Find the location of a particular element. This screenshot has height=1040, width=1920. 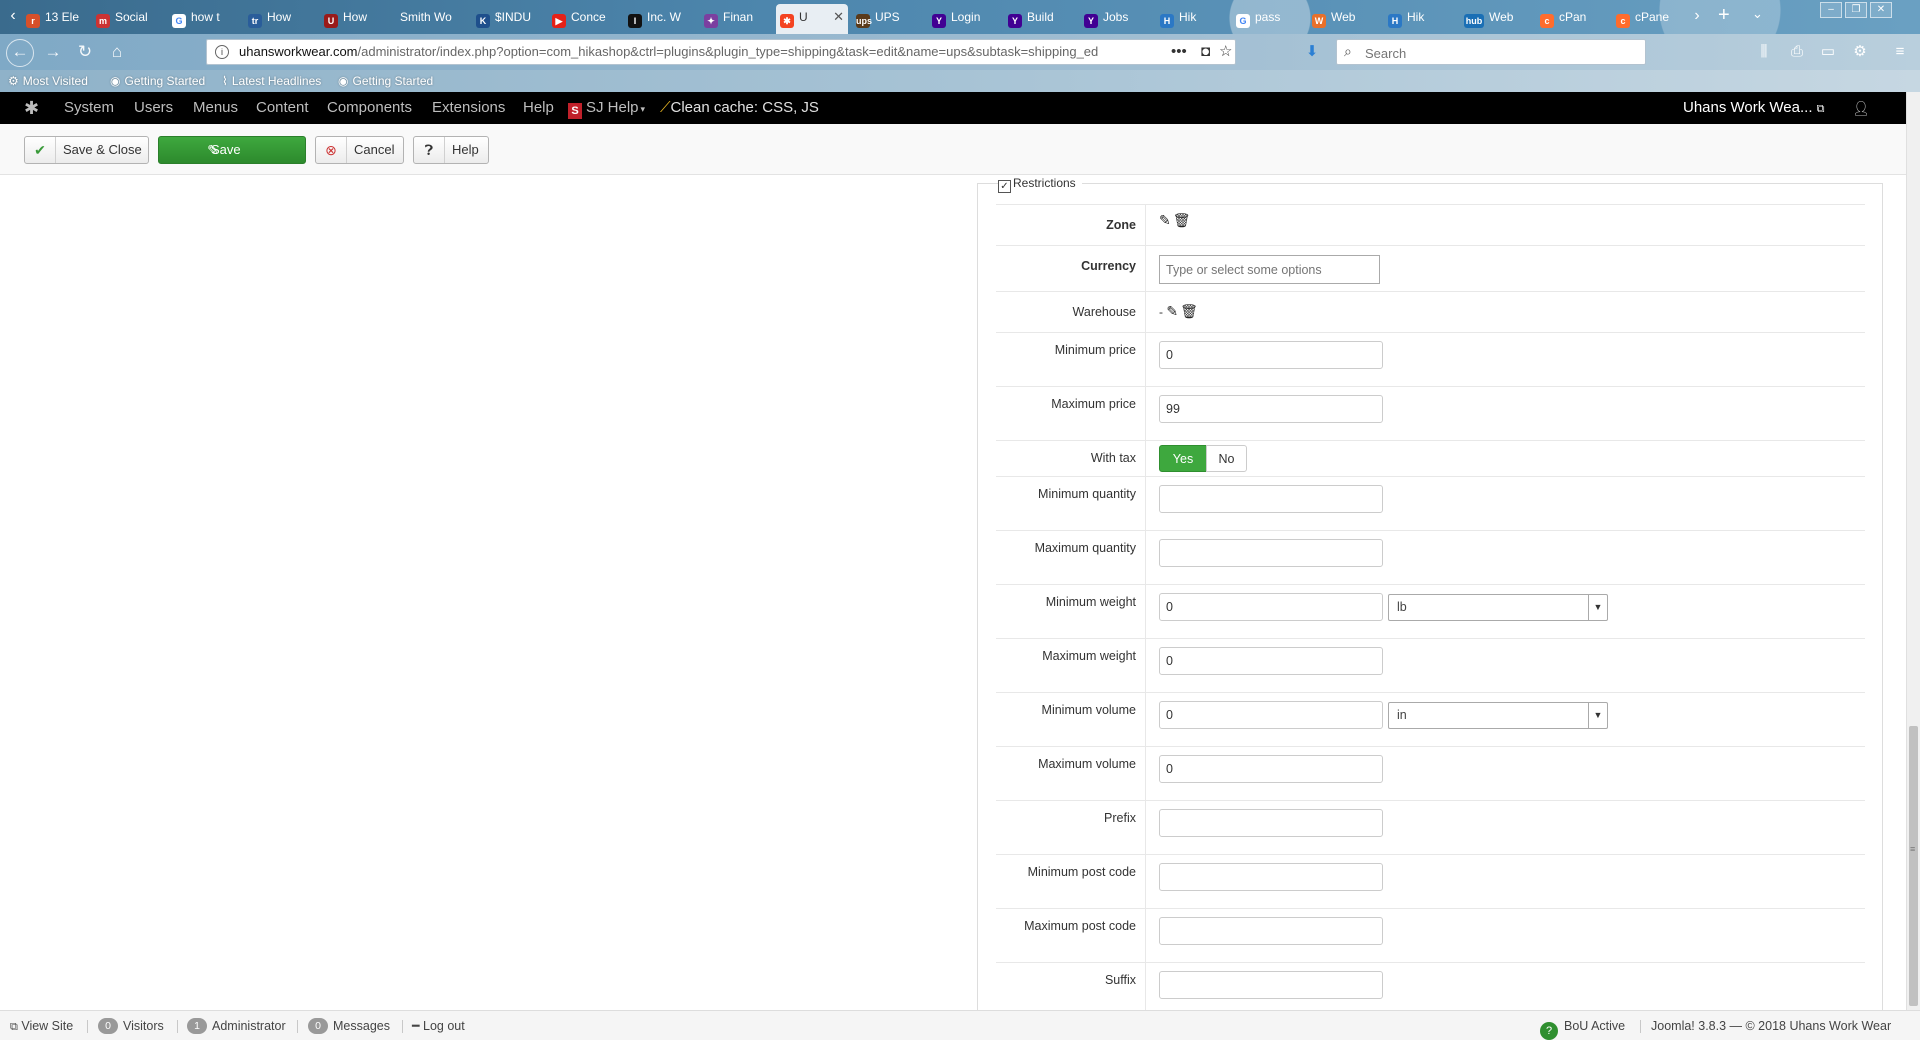

browser-tab: Gpass is located at coordinates (1270, 17).